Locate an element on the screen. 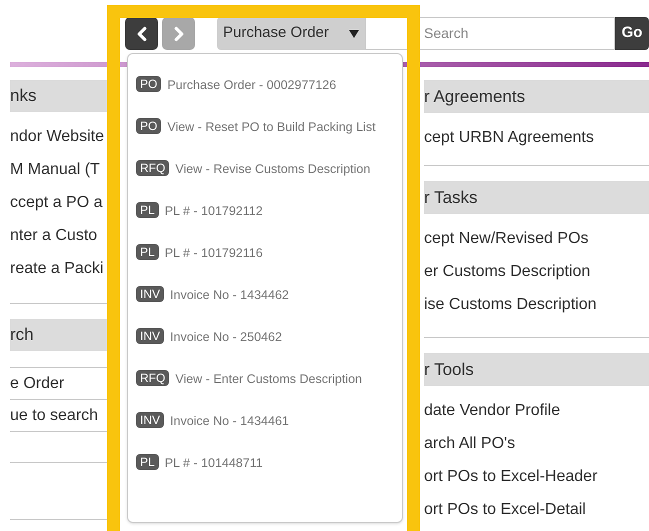 This screenshot has width=649, height=531. section-header: rch is located at coordinates (58, 335).